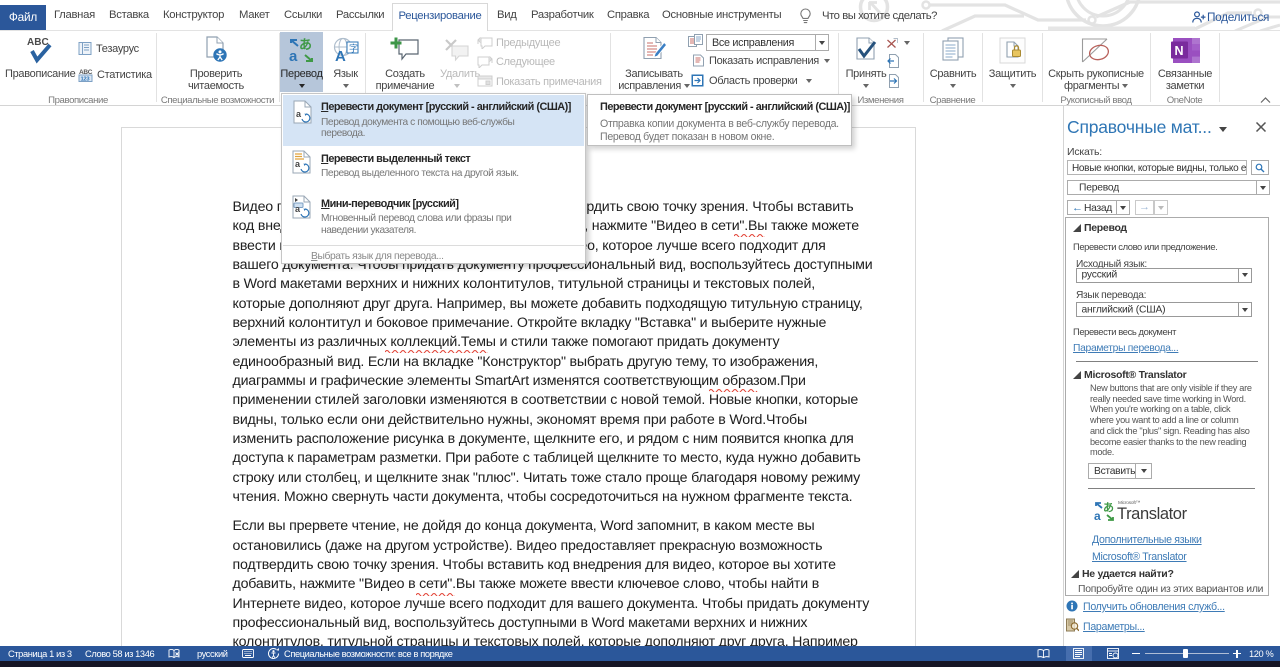 The width and height of the screenshot is (1280, 667). Describe the element at coordinates (86, 79) in the screenshot. I see `svg-text: 123` at that location.